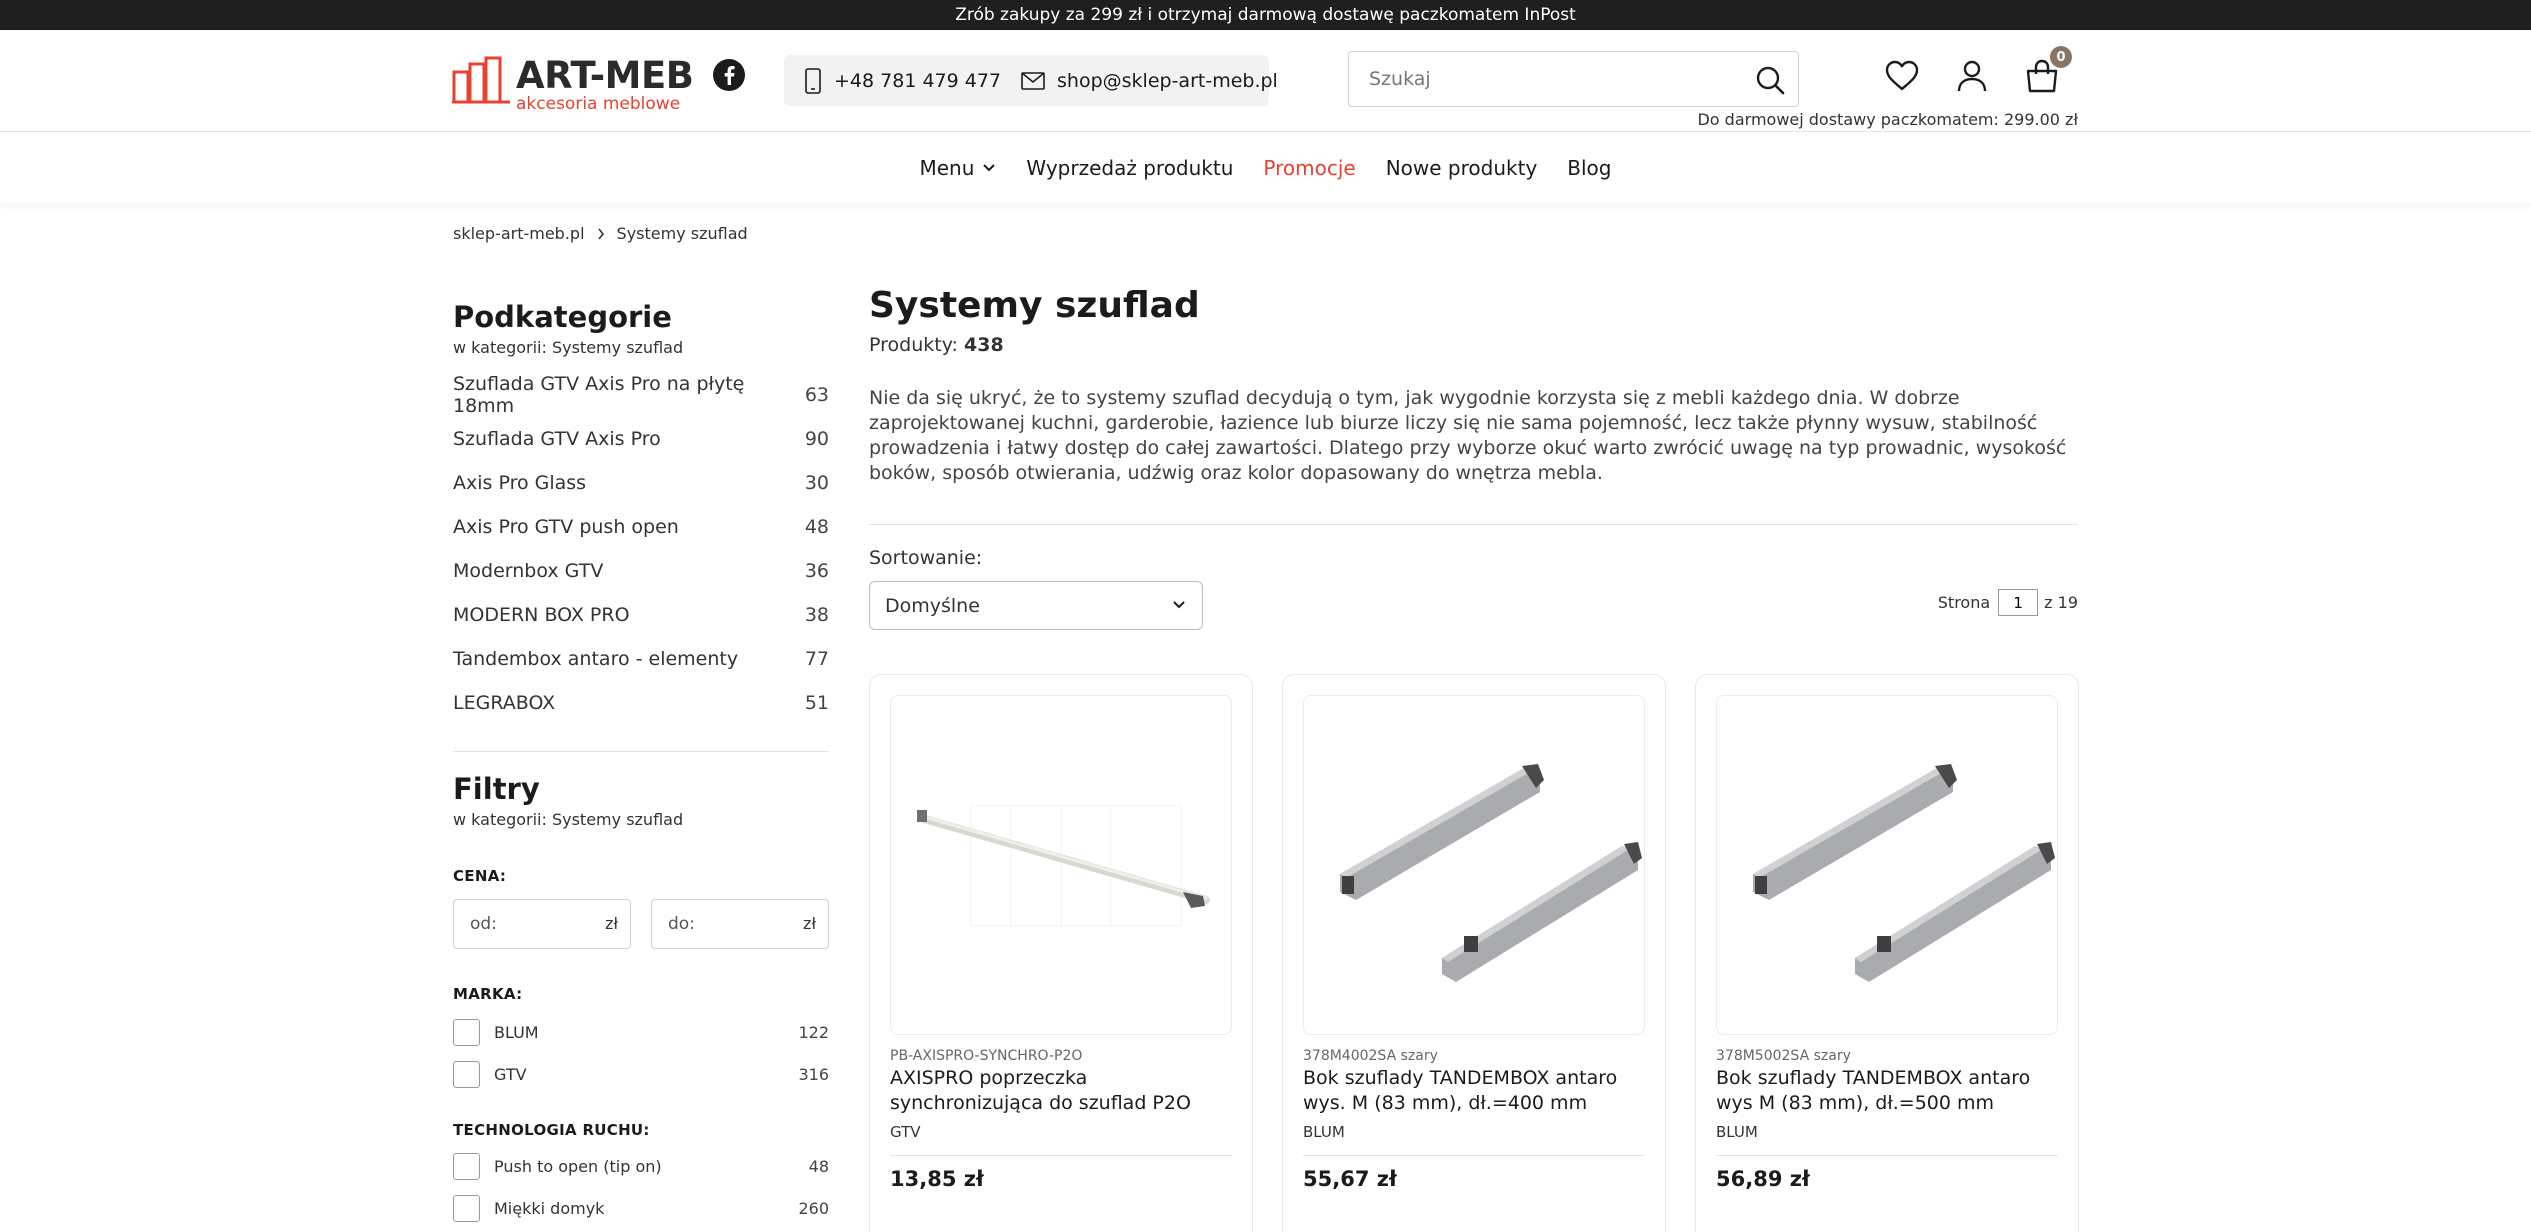 Image resolution: width=2531 pixels, height=1232 pixels. I want to click on breadcrumb-home: sklep-art-meb.pl, so click(519, 233).